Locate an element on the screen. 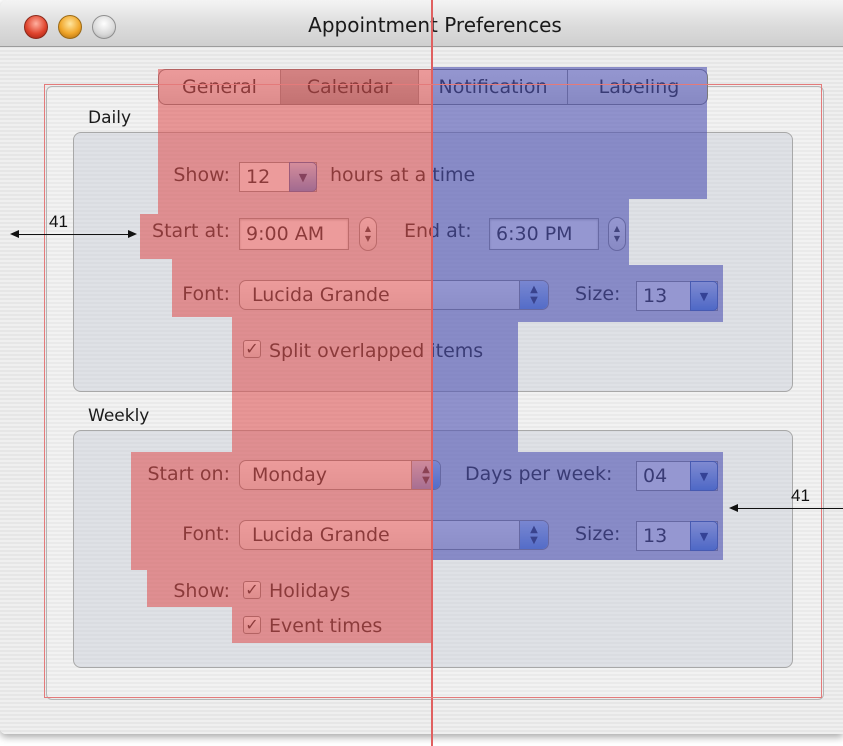 The width and height of the screenshot is (843, 746). days-per-week-label: Days per week: is located at coordinates (539, 474).